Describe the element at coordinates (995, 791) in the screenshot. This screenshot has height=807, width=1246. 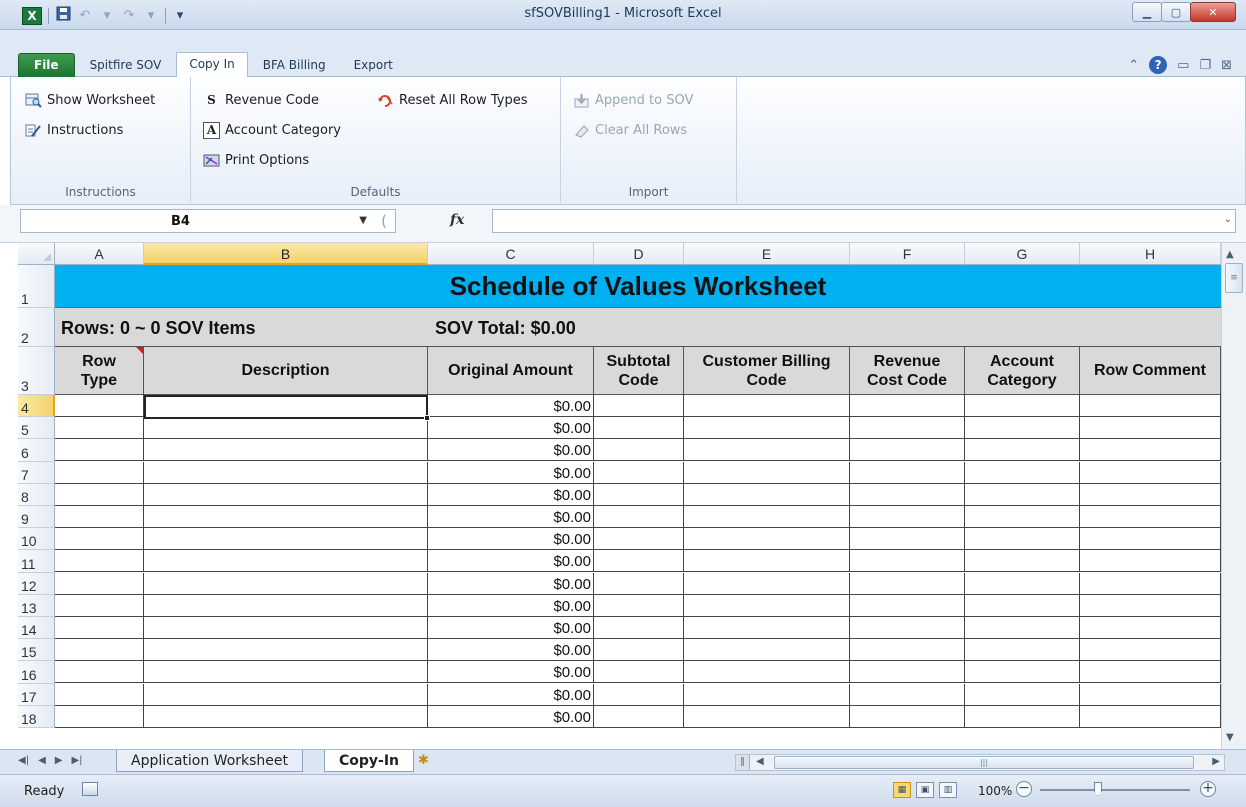
I see `zoom-level: 100%` at that location.